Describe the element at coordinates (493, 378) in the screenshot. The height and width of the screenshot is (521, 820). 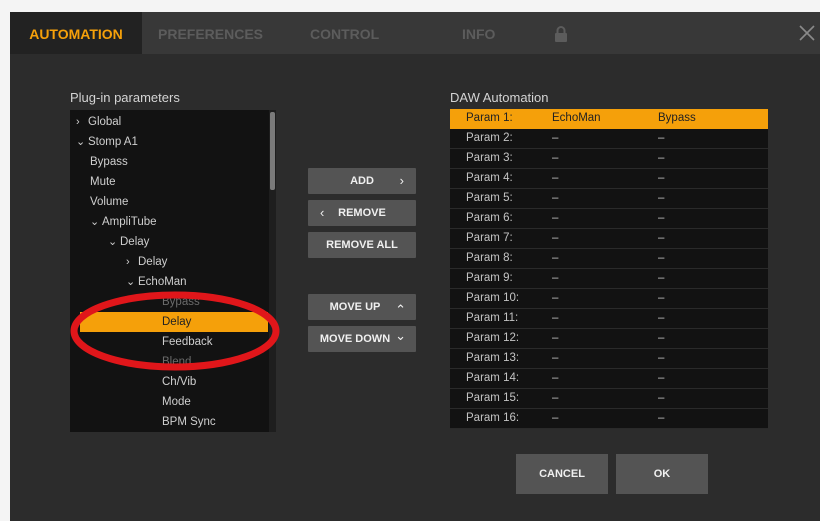
I see `daw-param-name: Param 14:` at that location.